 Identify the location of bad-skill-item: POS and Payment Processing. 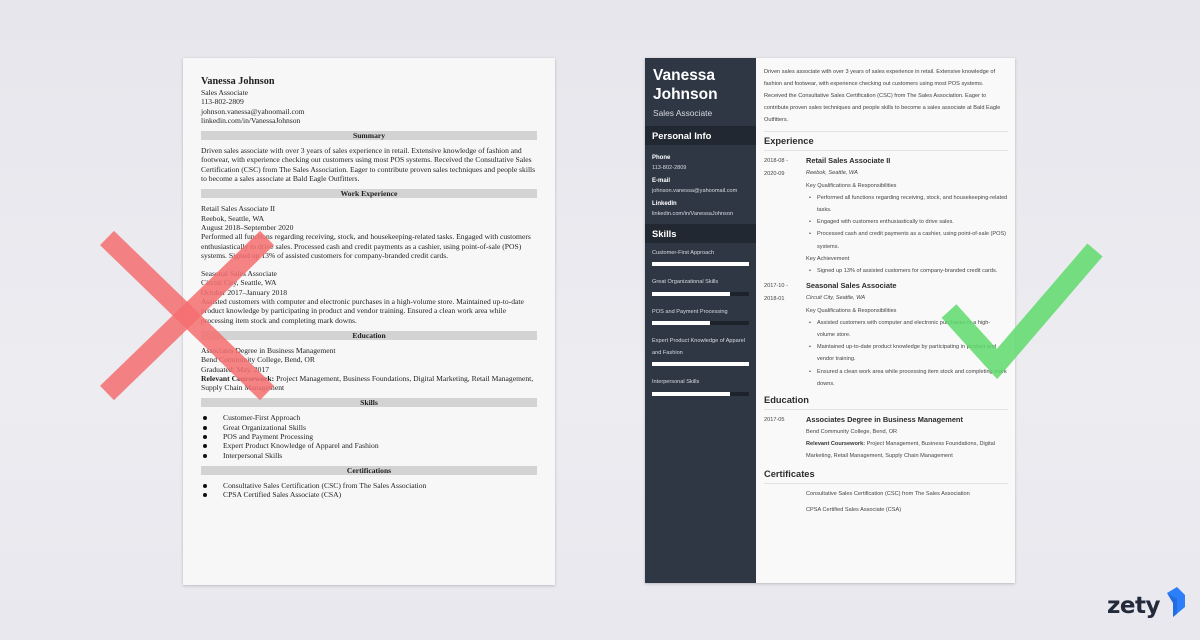
(369, 436).